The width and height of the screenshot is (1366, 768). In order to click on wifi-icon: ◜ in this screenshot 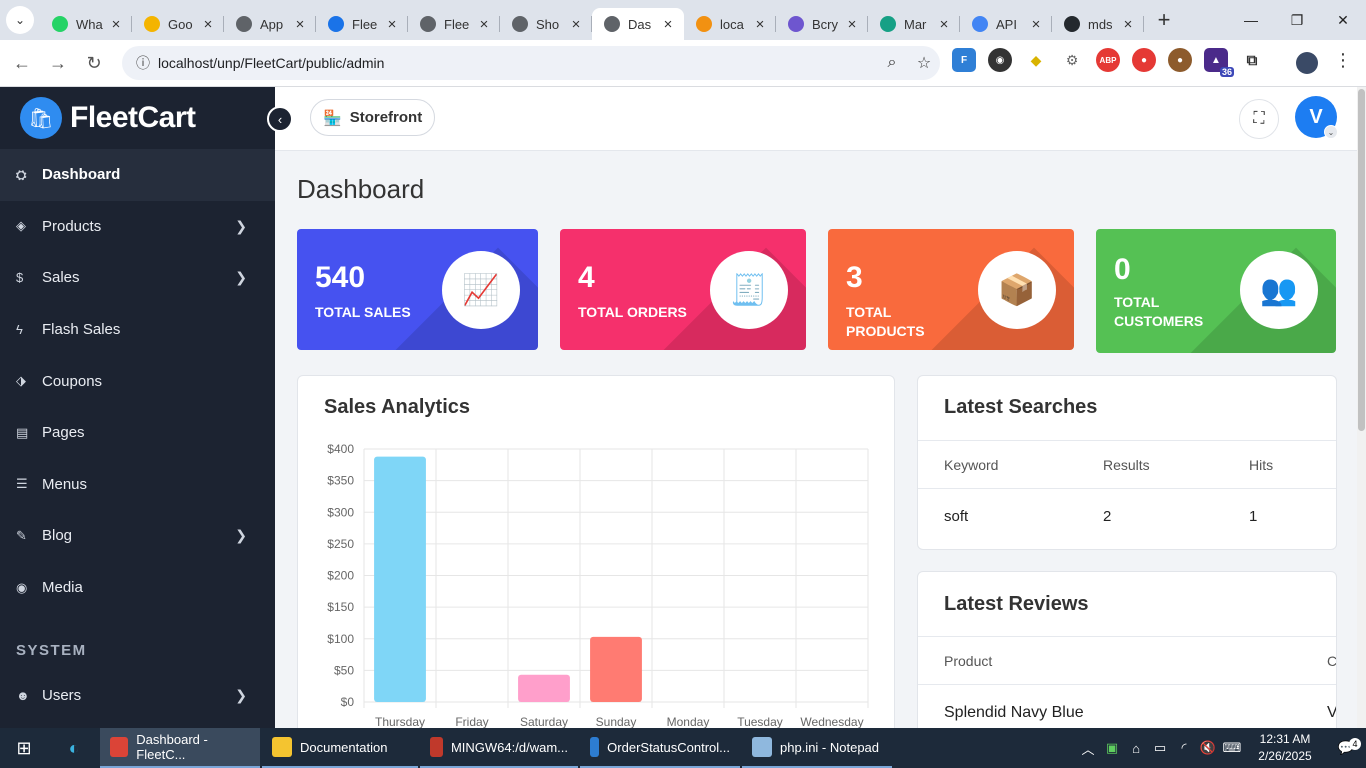, I will do `click(1184, 748)`.